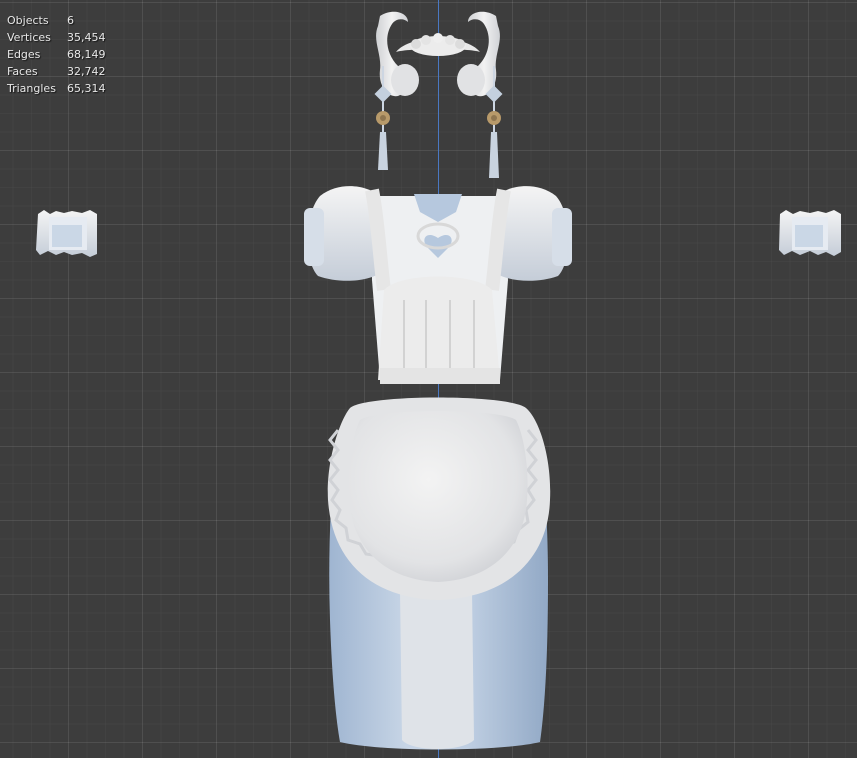 The height and width of the screenshot is (758, 857). Describe the element at coordinates (86, 54) in the screenshot. I see `stat-value: 68,149` at that location.